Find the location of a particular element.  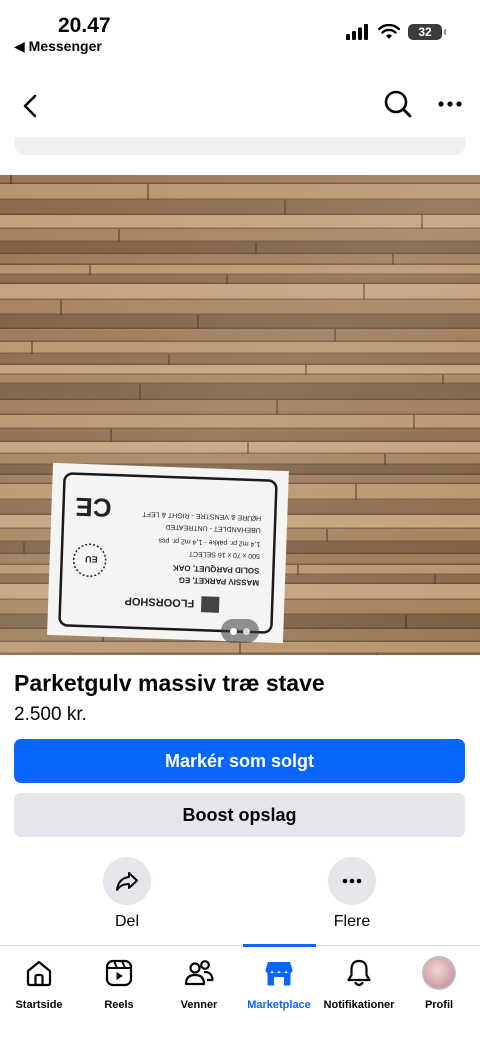

search-icon is located at coordinates (398, 104).